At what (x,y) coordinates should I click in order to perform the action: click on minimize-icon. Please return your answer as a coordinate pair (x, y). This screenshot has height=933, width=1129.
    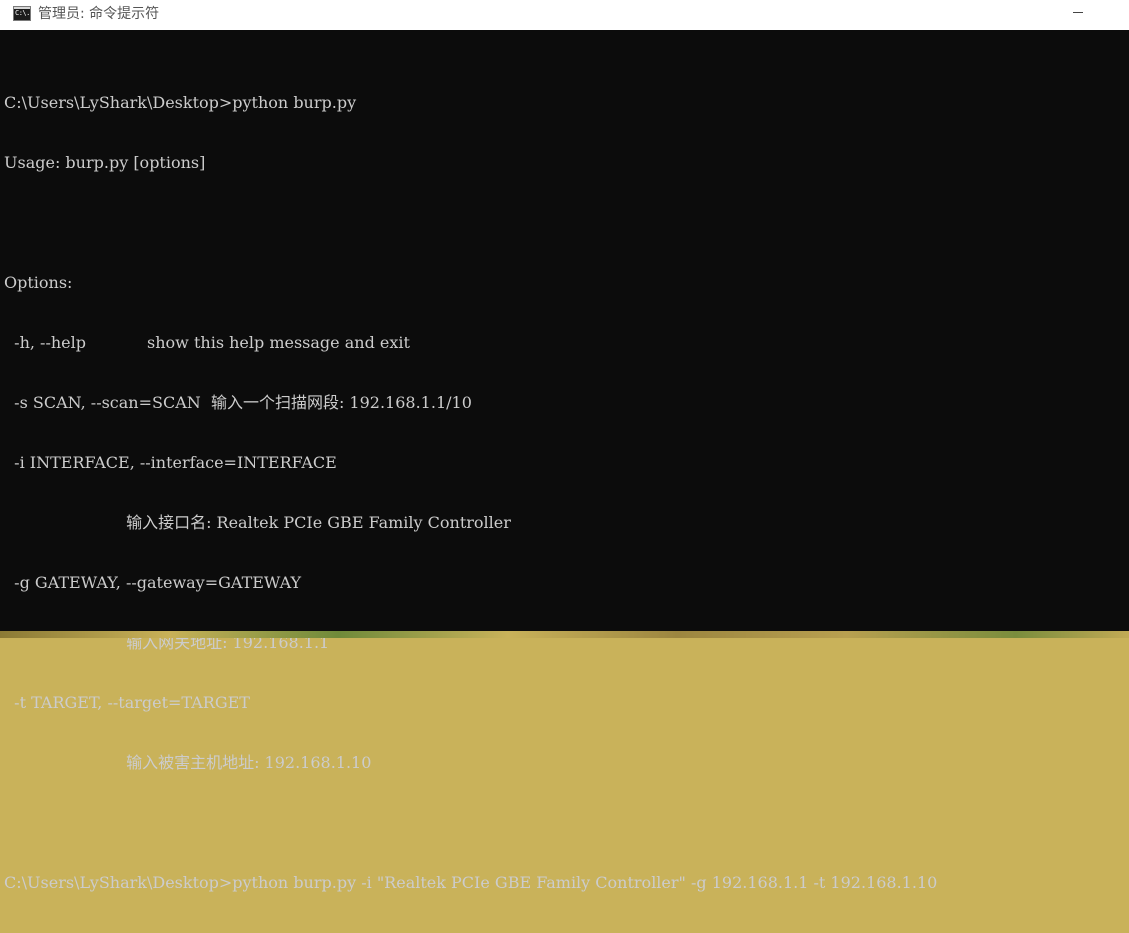
    Looking at the image, I should click on (1078, 12).